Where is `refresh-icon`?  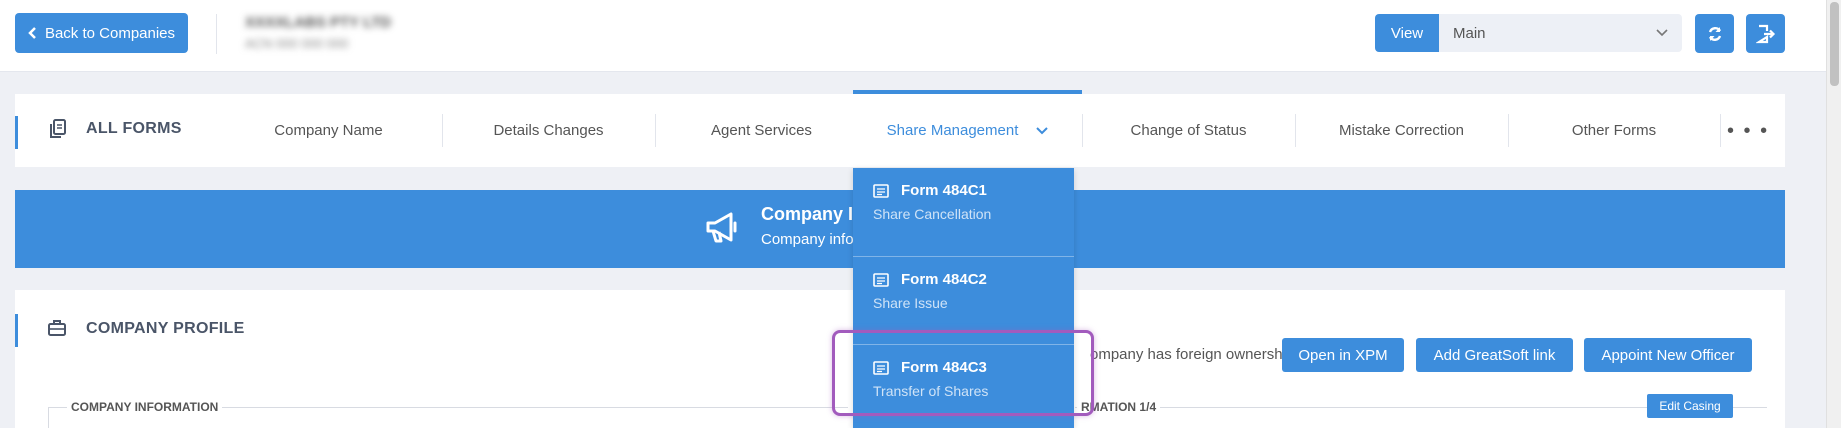 refresh-icon is located at coordinates (1714, 33).